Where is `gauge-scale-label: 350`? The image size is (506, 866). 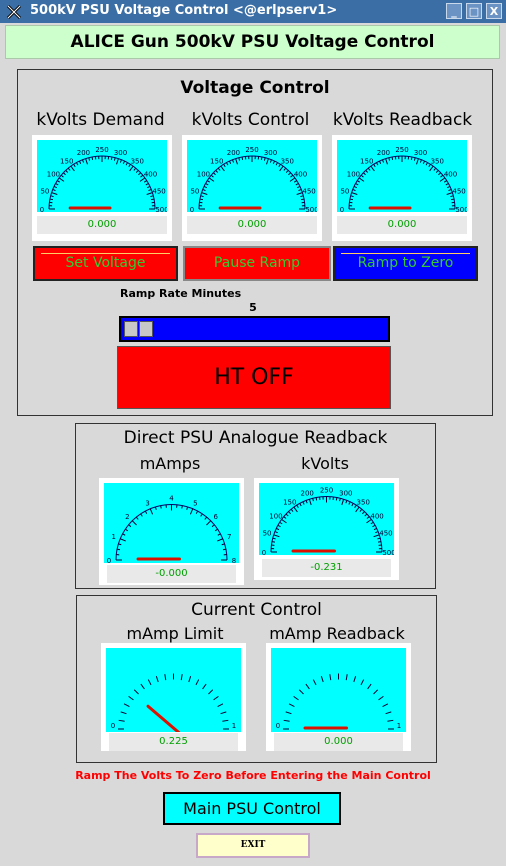
gauge-scale-label: 350 is located at coordinates (363, 502).